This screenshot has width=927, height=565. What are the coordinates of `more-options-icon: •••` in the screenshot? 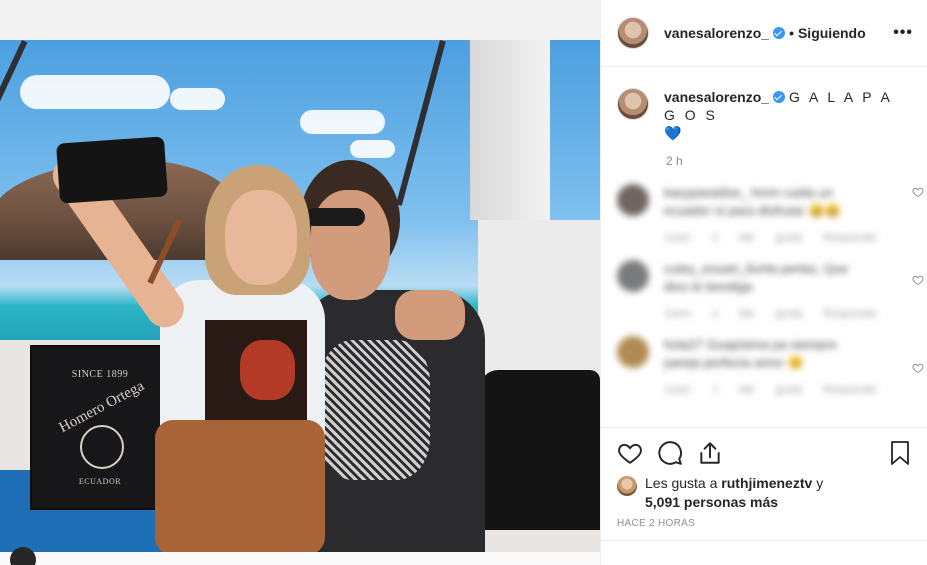 It's located at (903, 33).